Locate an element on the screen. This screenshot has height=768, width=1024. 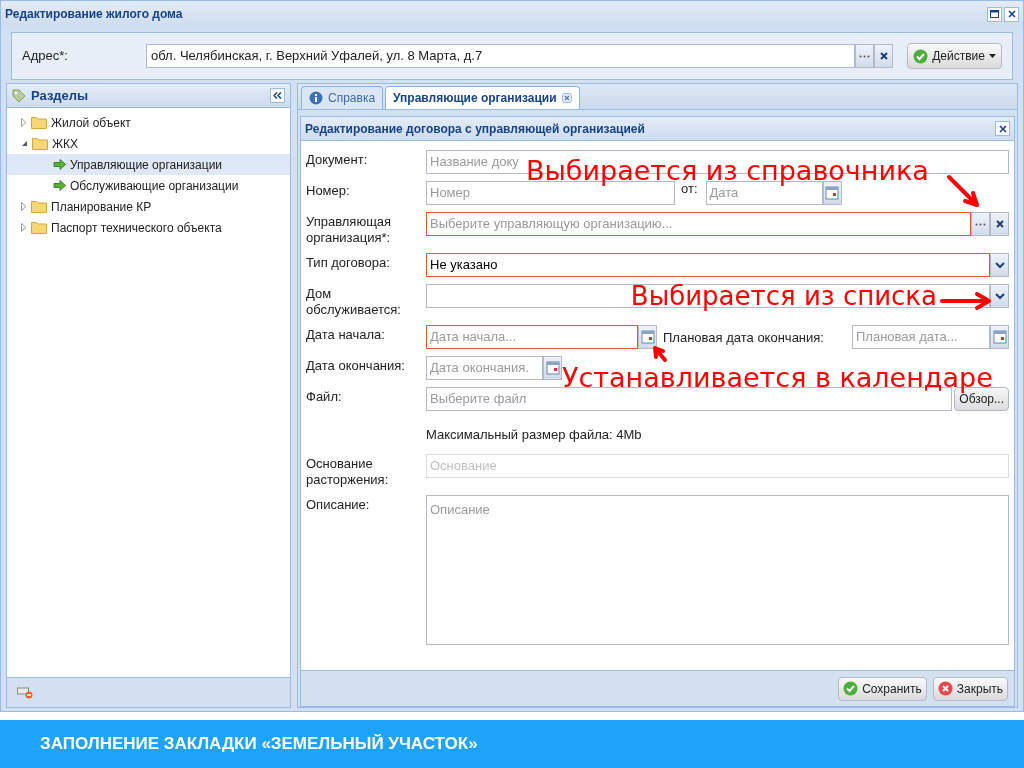
remove-icon is located at coordinates (25, 692).